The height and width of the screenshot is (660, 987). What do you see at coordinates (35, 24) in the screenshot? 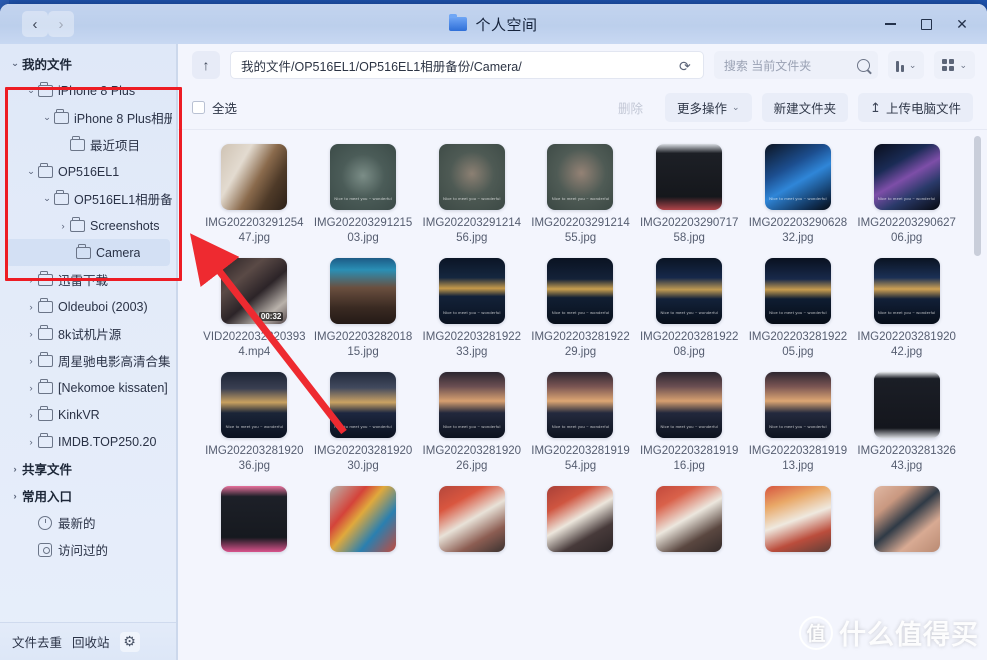
I see `back-button: ‹` at bounding box center [35, 24].